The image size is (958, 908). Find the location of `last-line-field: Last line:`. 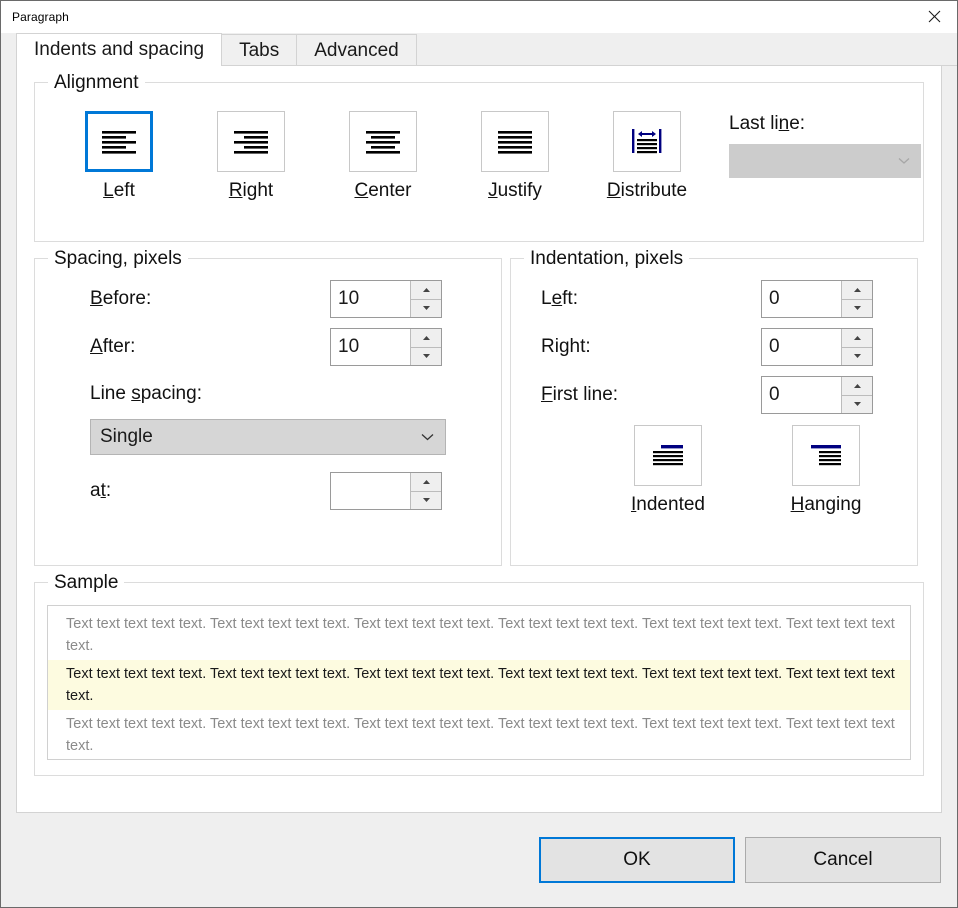

last-line-field: Last line: is located at coordinates (825, 144).